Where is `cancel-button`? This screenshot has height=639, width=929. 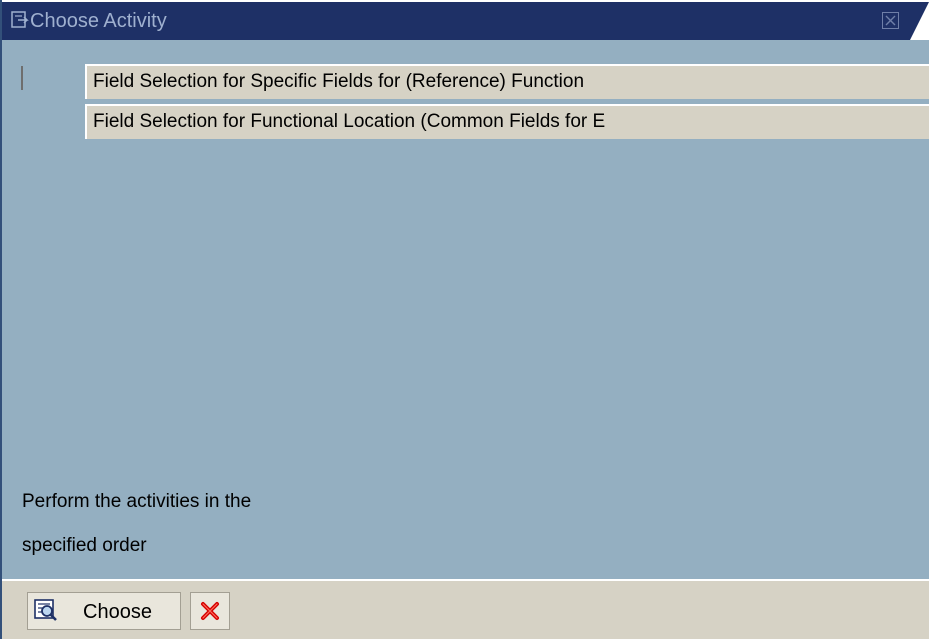 cancel-button is located at coordinates (210, 611).